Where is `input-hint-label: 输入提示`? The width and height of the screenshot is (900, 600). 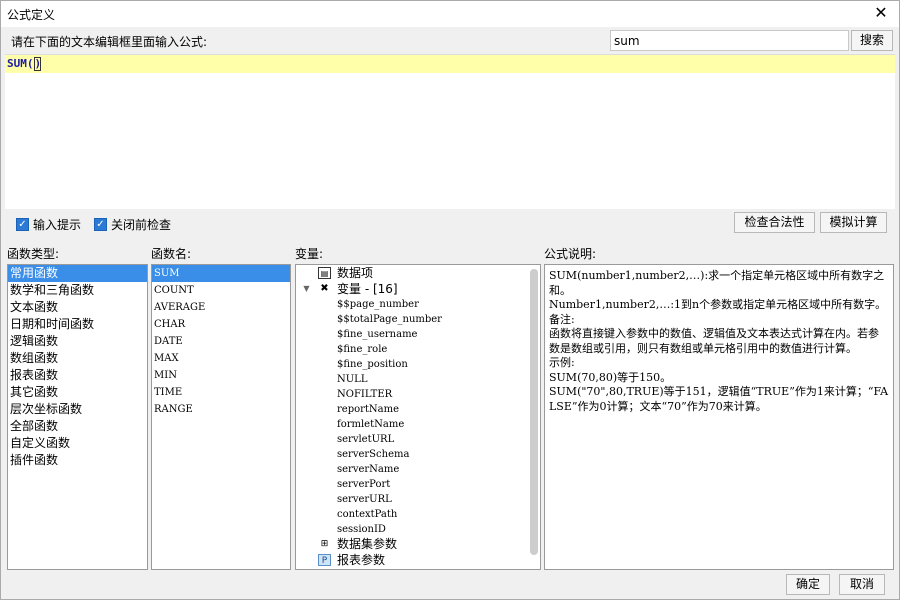 input-hint-label: 输入提示 is located at coordinates (57, 225).